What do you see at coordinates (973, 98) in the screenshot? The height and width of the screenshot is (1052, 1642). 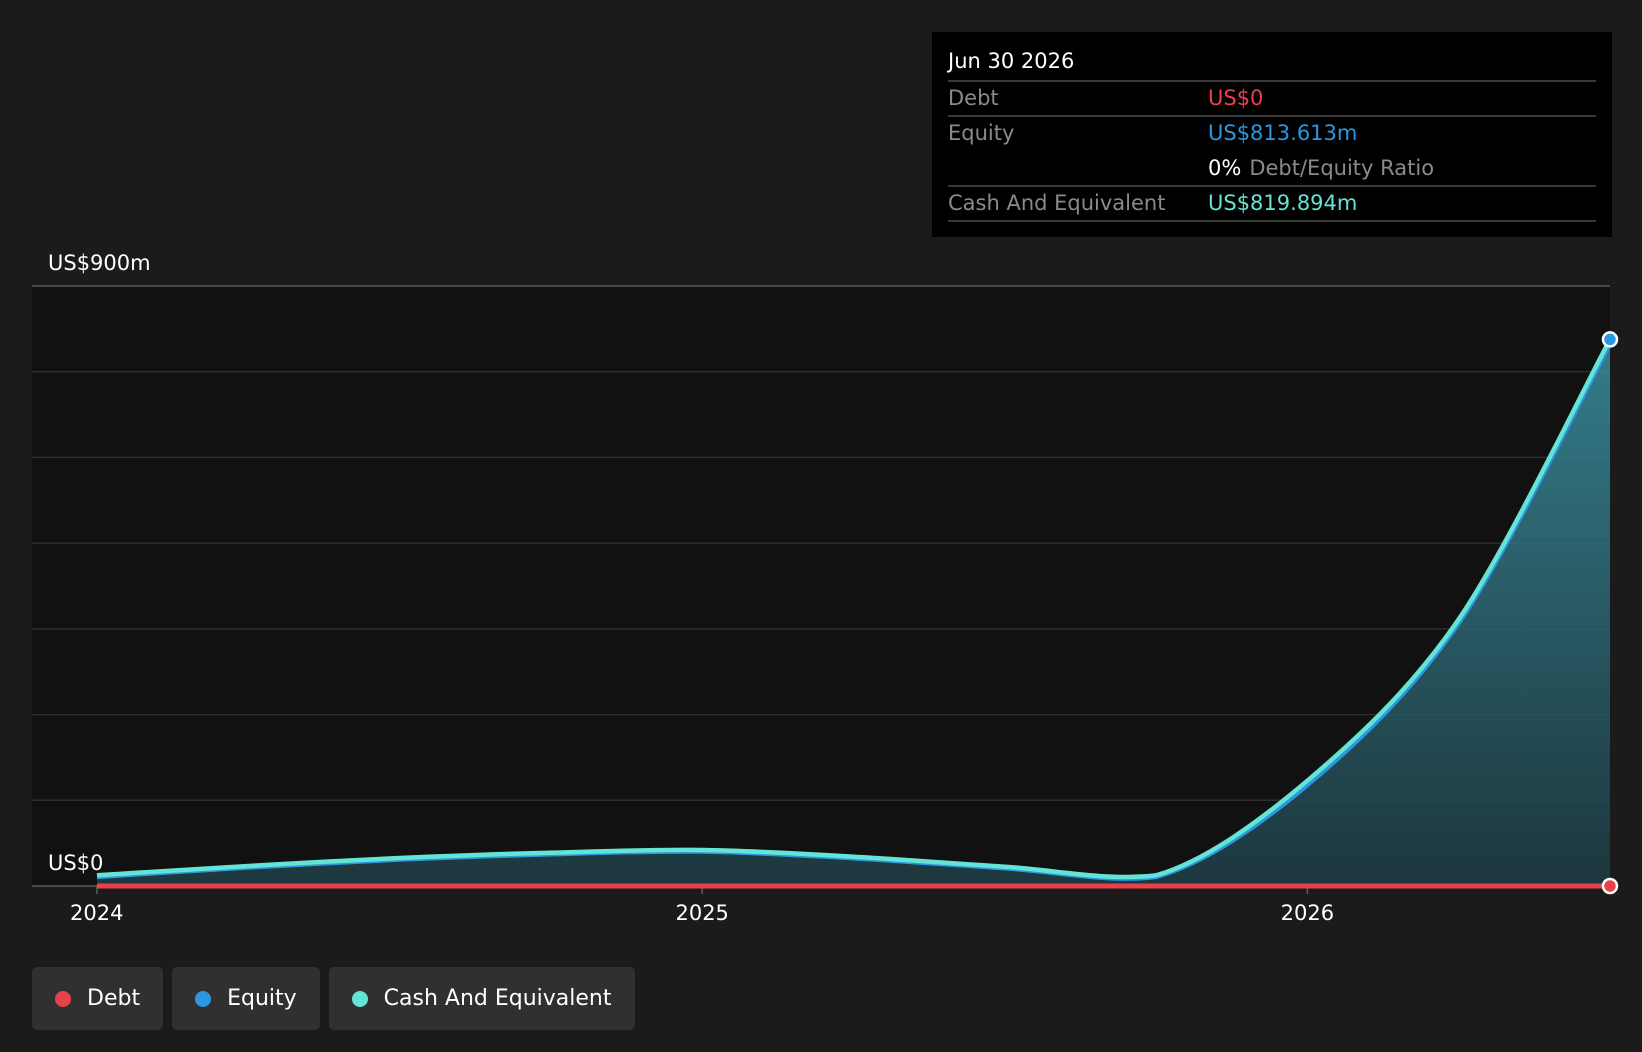 I see `tooltip-debt-label: Debt` at bounding box center [973, 98].